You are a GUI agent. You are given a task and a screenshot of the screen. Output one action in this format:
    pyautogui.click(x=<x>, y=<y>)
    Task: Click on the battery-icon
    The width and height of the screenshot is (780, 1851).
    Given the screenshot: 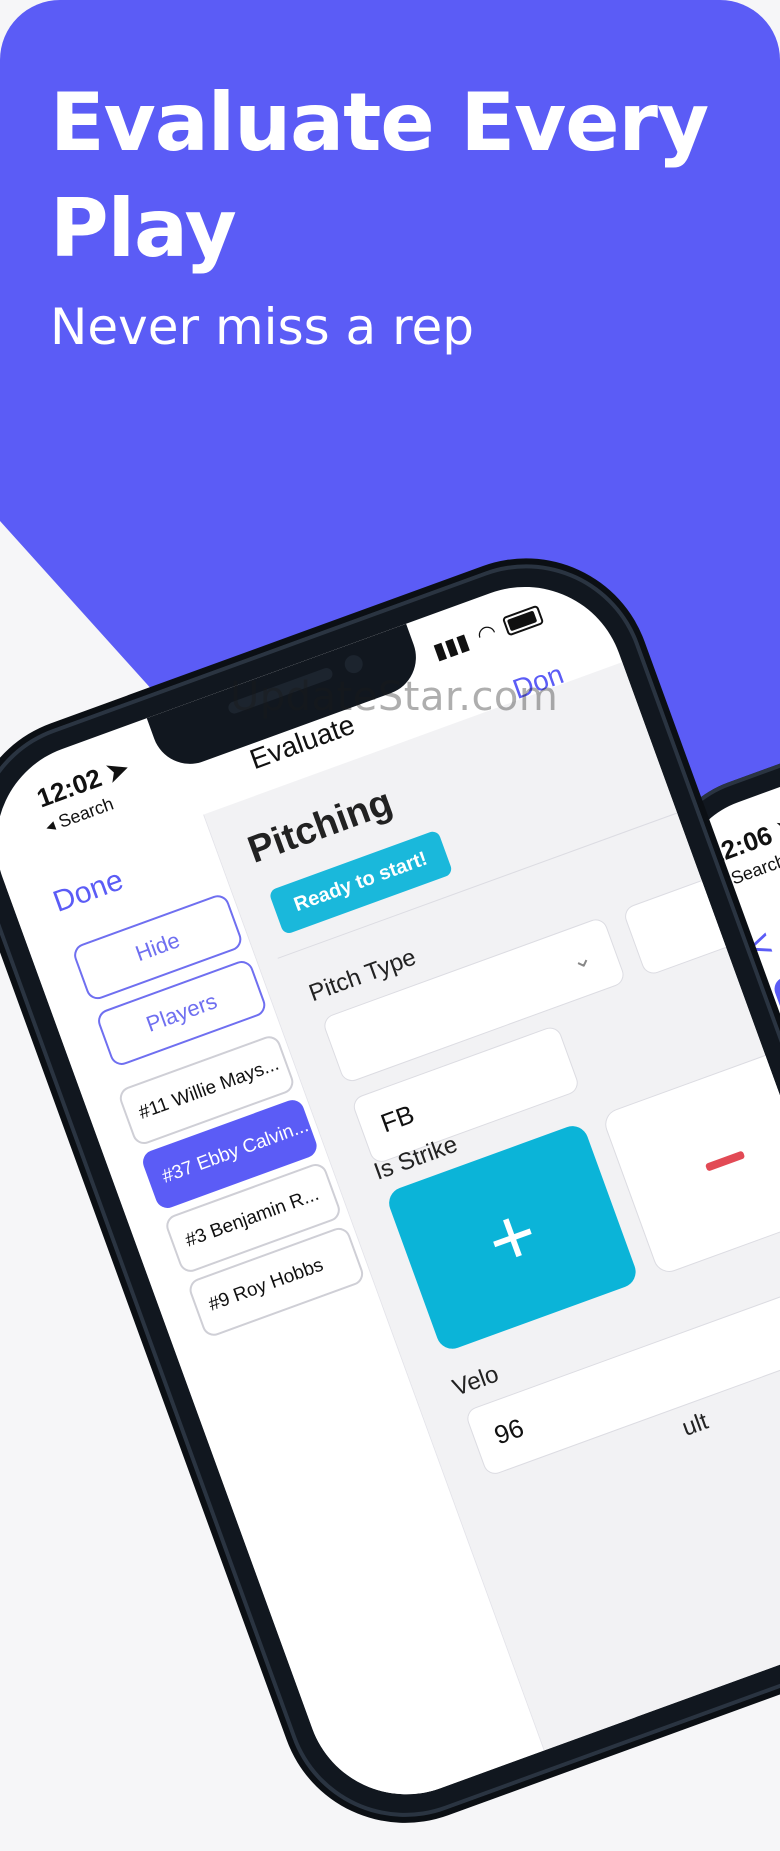 What is the action you would take?
    pyautogui.click(x=523, y=620)
    